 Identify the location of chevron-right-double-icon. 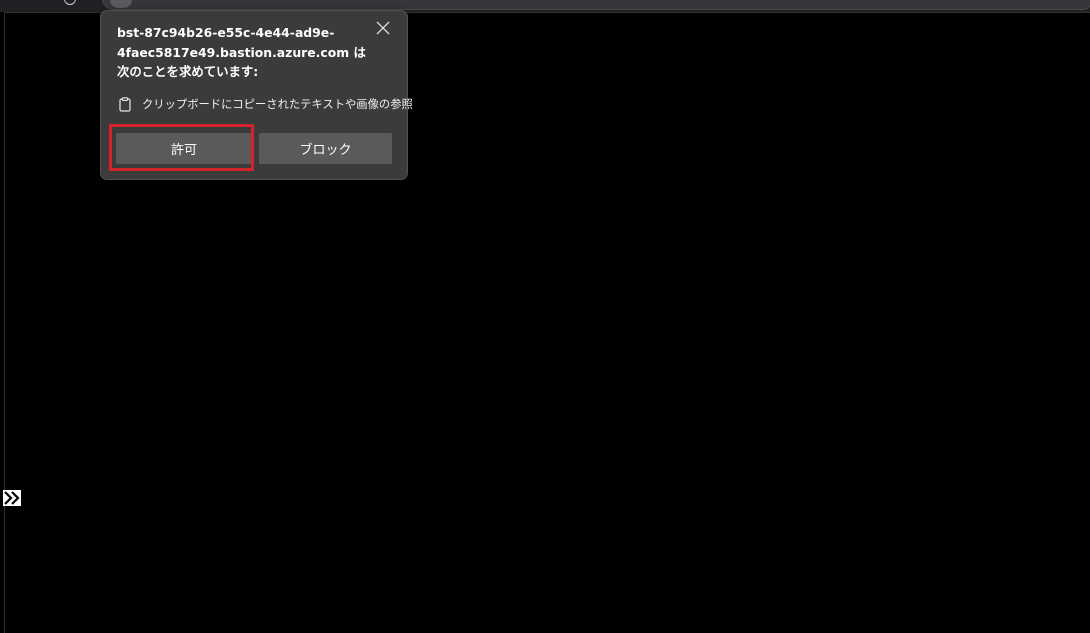
(12, 498).